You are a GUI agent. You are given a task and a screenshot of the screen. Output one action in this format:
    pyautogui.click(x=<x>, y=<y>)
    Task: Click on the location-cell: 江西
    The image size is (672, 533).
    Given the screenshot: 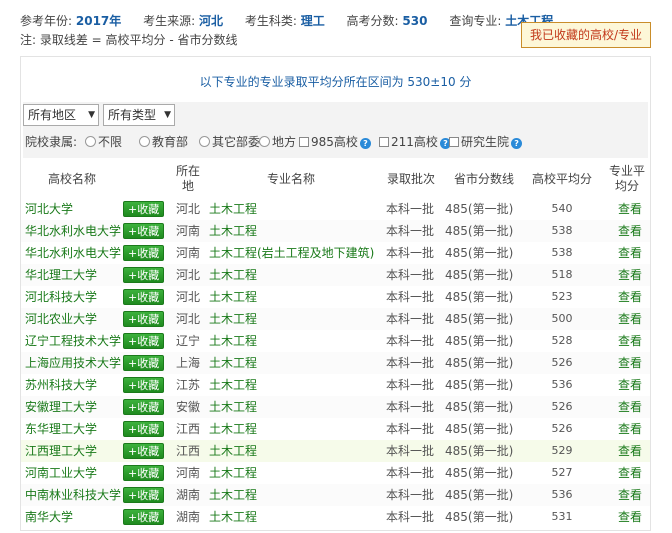 What is the action you would take?
    pyautogui.click(x=187, y=429)
    